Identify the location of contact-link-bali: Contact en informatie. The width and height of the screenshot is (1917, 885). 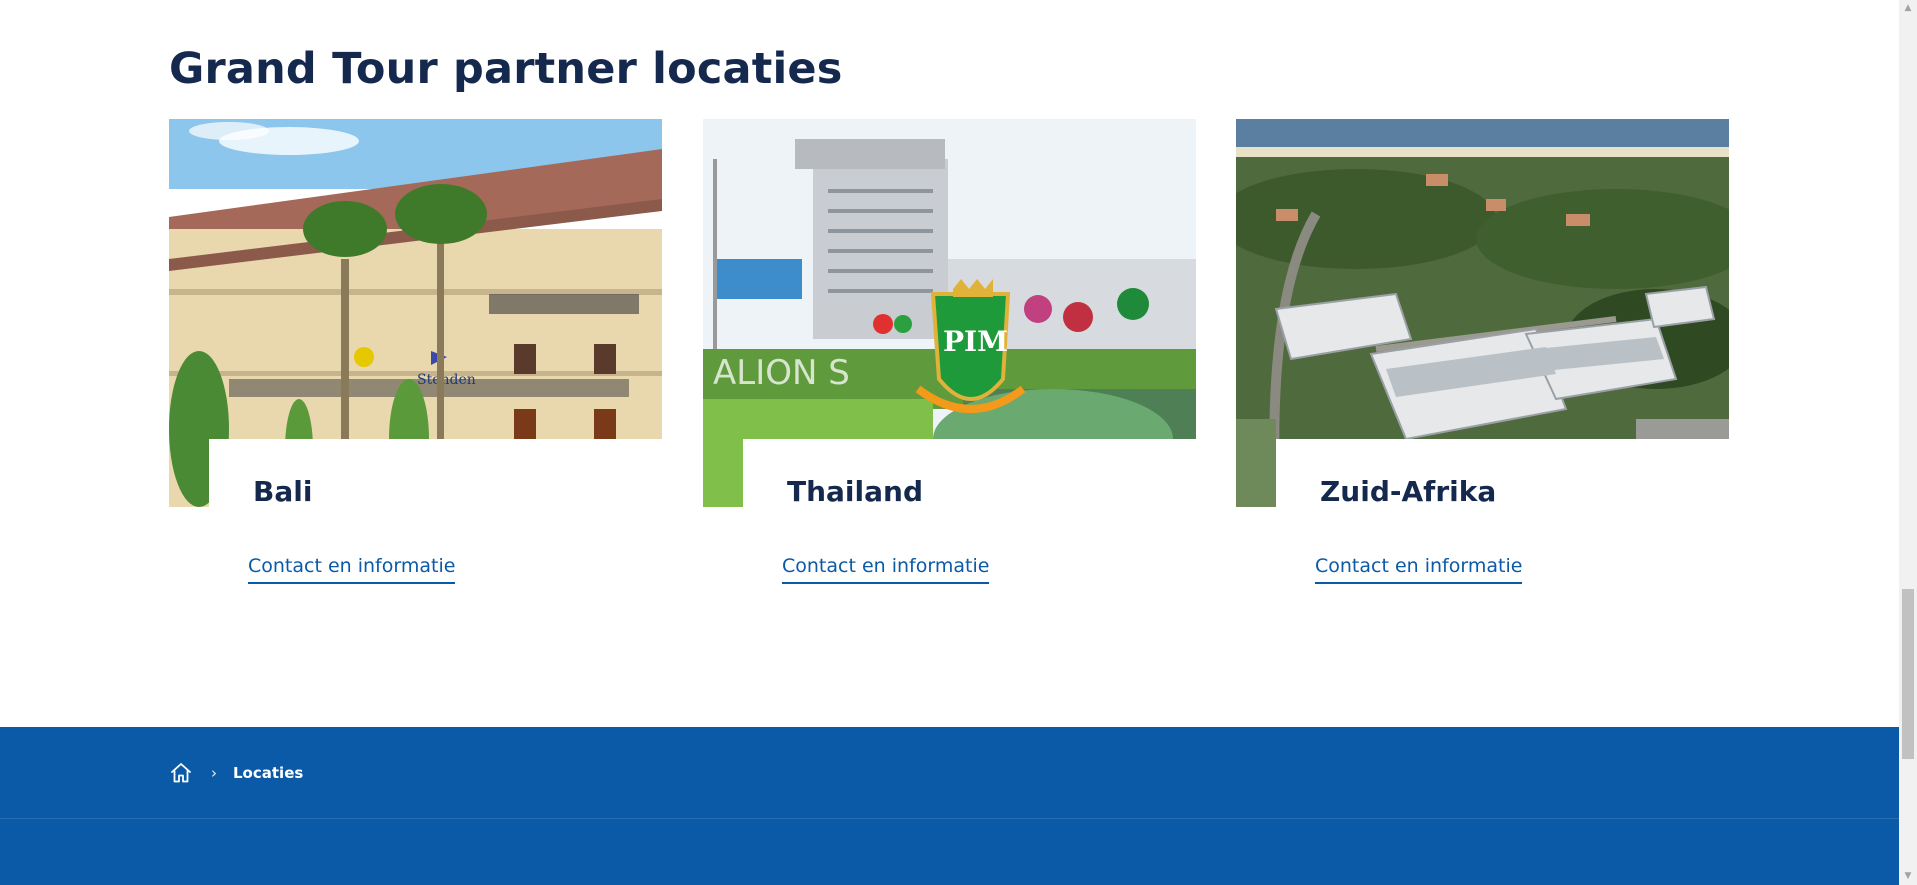
(352, 569).